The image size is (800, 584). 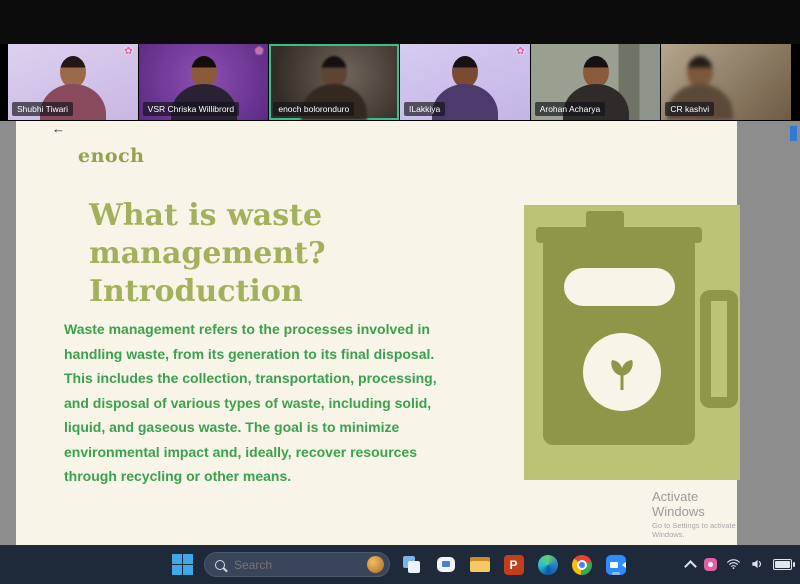 I want to click on taskbar-search, so click(x=297, y=564).